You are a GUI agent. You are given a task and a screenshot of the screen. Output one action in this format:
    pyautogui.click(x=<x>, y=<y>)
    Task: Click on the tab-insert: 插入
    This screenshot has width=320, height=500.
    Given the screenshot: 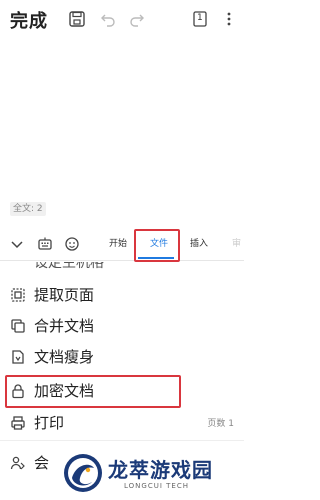 What is the action you would take?
    pyautogui.click(x=199, y=244)
    